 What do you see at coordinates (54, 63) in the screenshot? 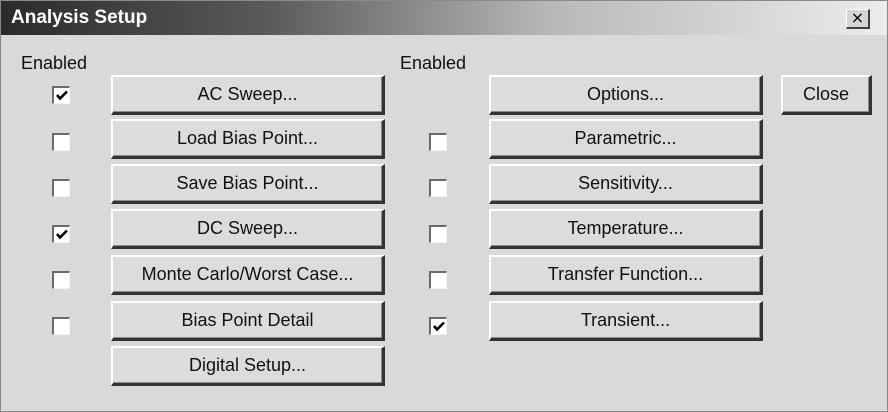
I see `left-enabled-header: Enabled` at bounding box center [54, 63].